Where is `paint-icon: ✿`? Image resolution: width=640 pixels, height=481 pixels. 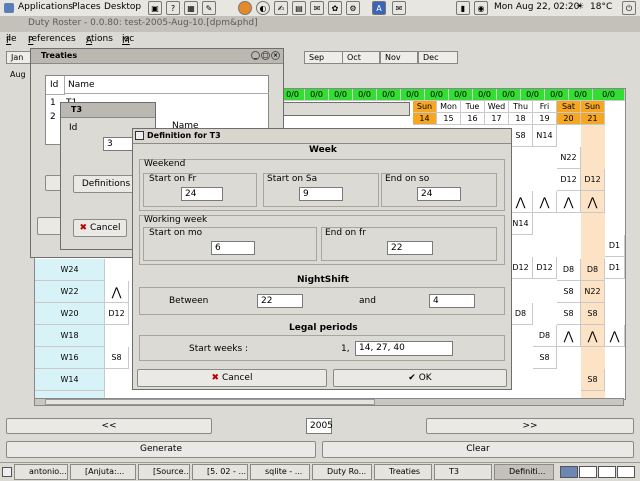 paint-icon: ✿ is located at coordinates (335, 8).